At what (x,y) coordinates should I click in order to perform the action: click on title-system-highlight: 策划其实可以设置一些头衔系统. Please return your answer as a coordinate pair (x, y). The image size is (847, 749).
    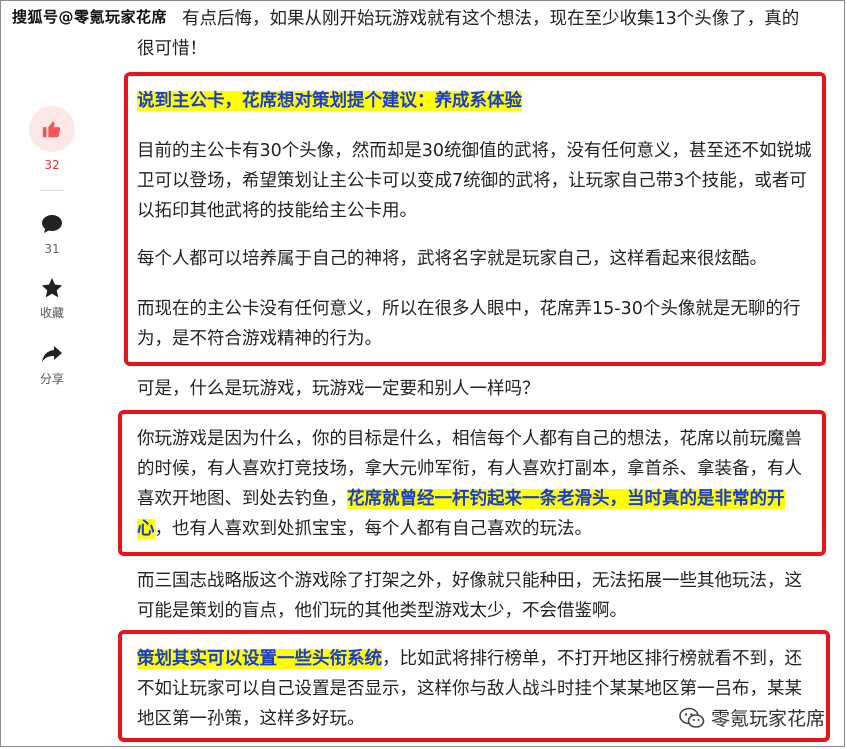
    Looking at the image, I should click on (259, 659).